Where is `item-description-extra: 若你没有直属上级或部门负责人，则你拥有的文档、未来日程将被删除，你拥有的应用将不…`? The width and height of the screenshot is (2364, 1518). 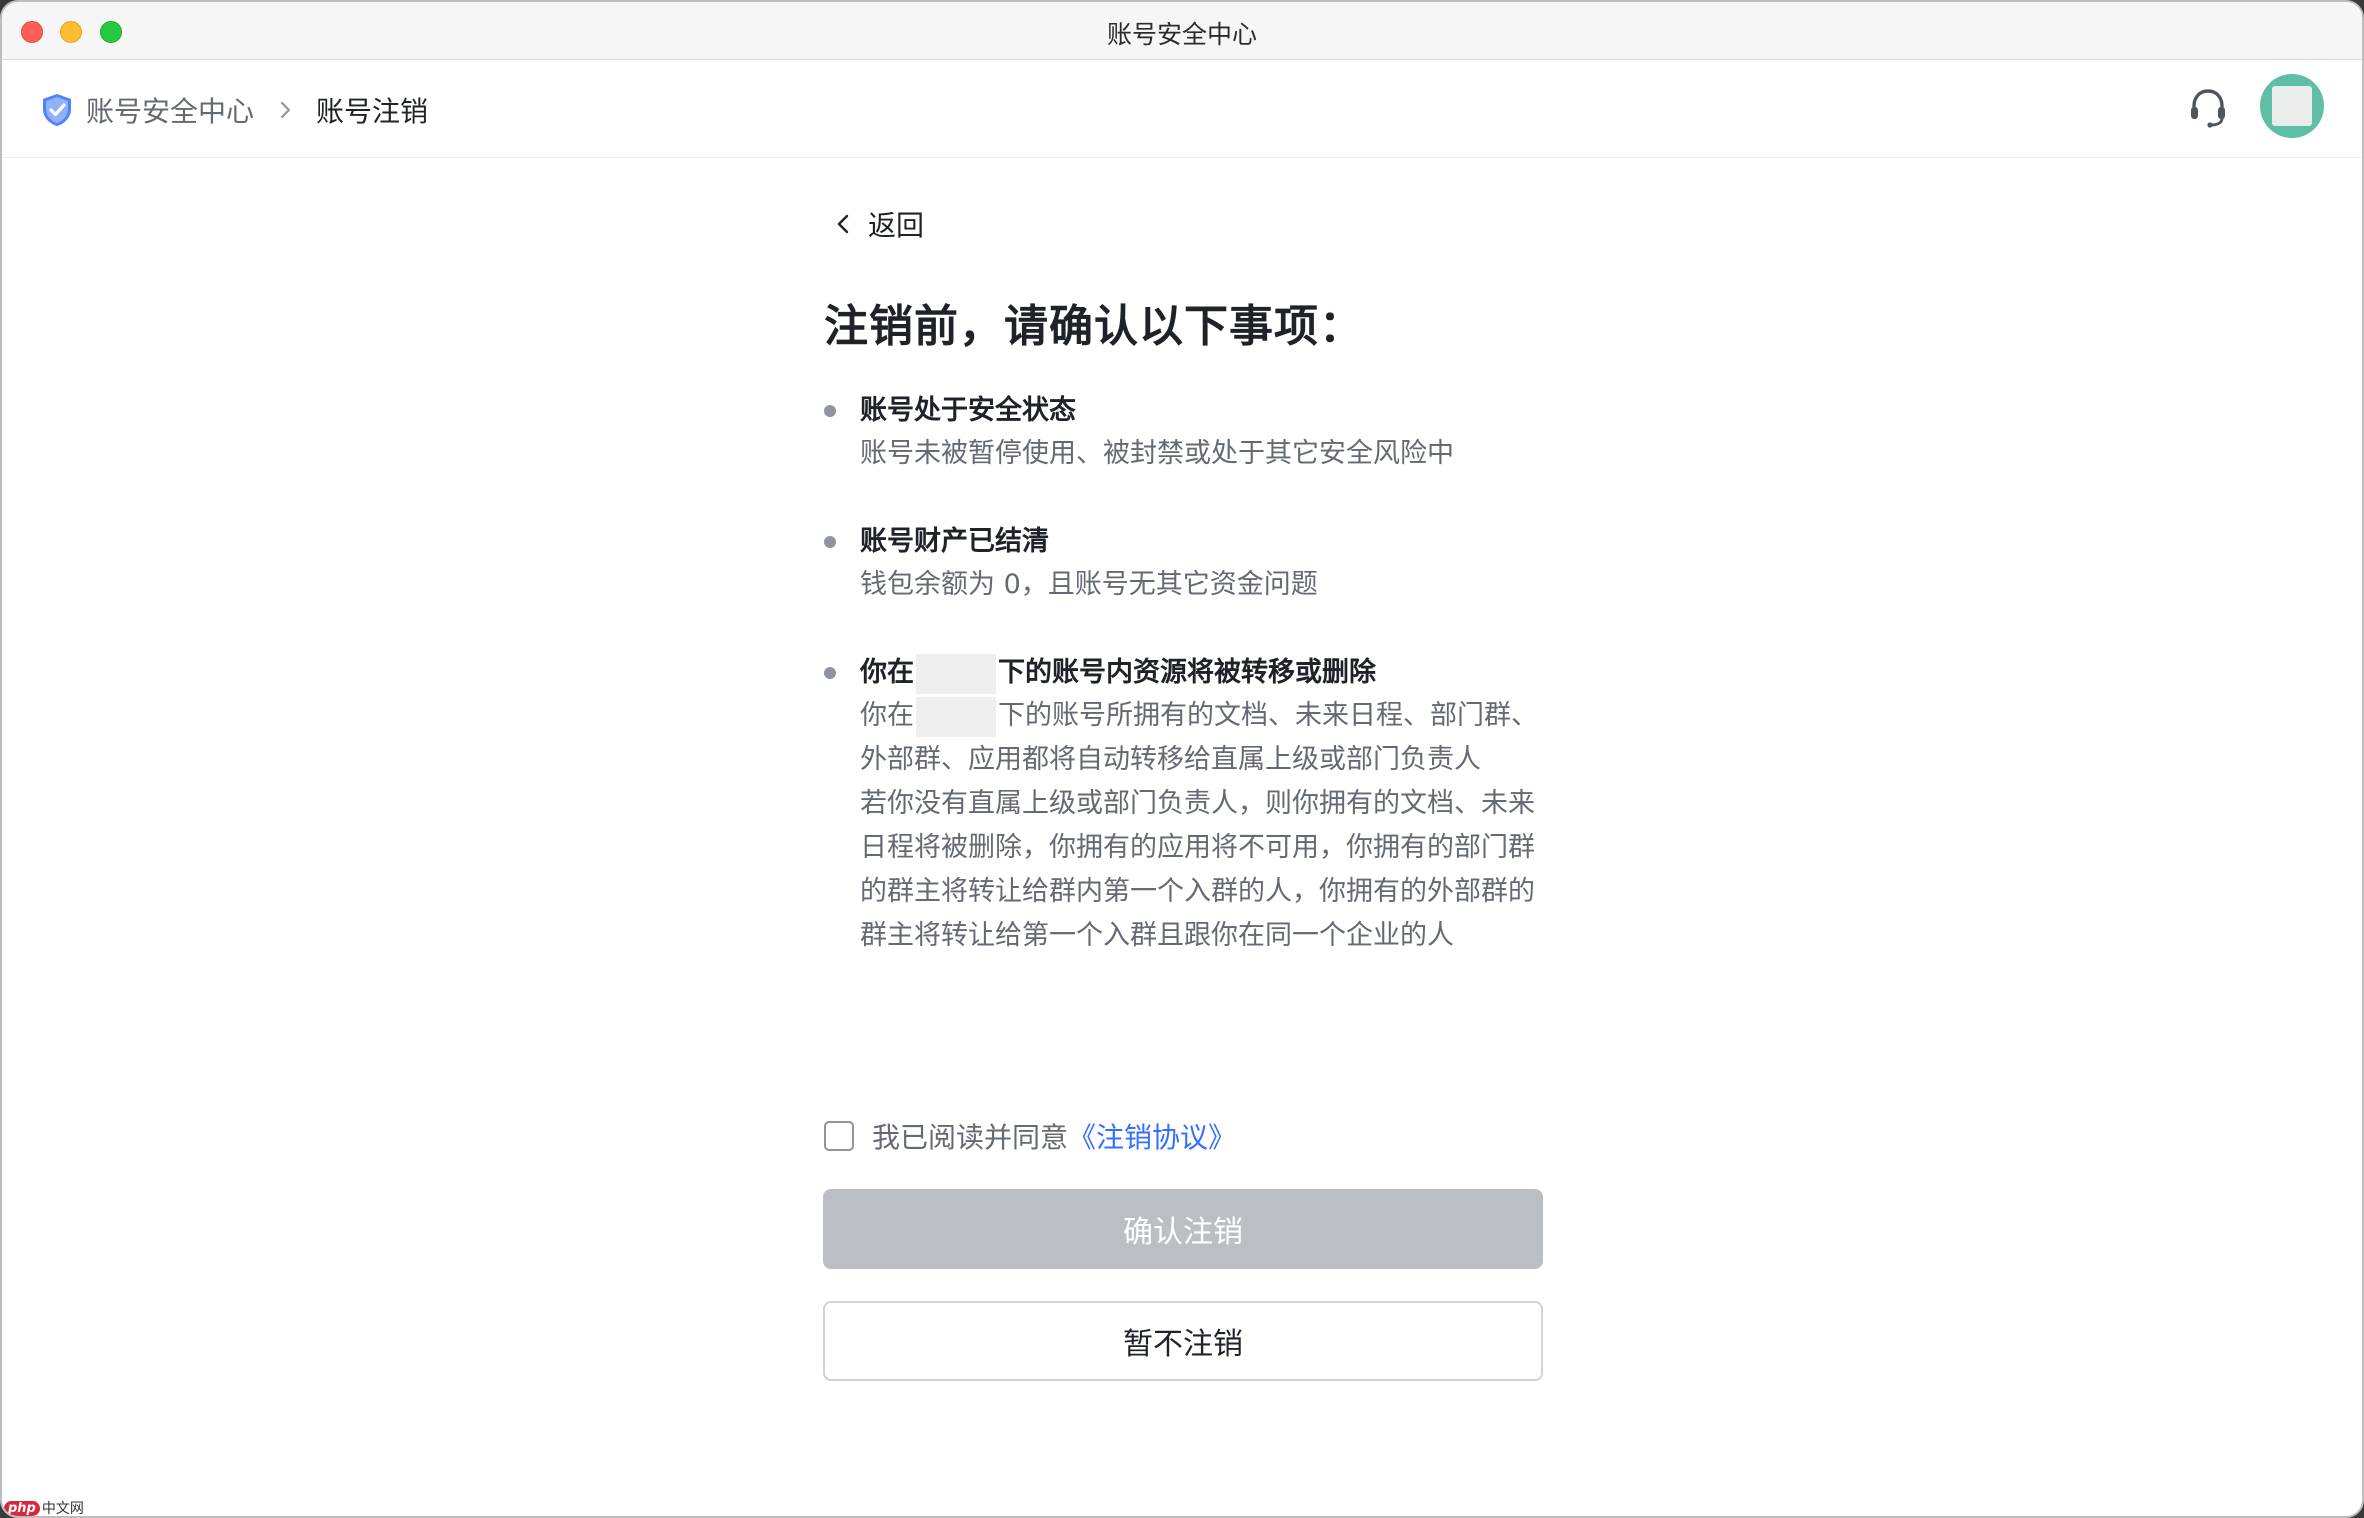 item-description-extra: 若你没有直属上级或部门负责人，则你拥有的文档、未来日程将被删除，你拥有的应用将不… is located at coordinates (1197, 869).